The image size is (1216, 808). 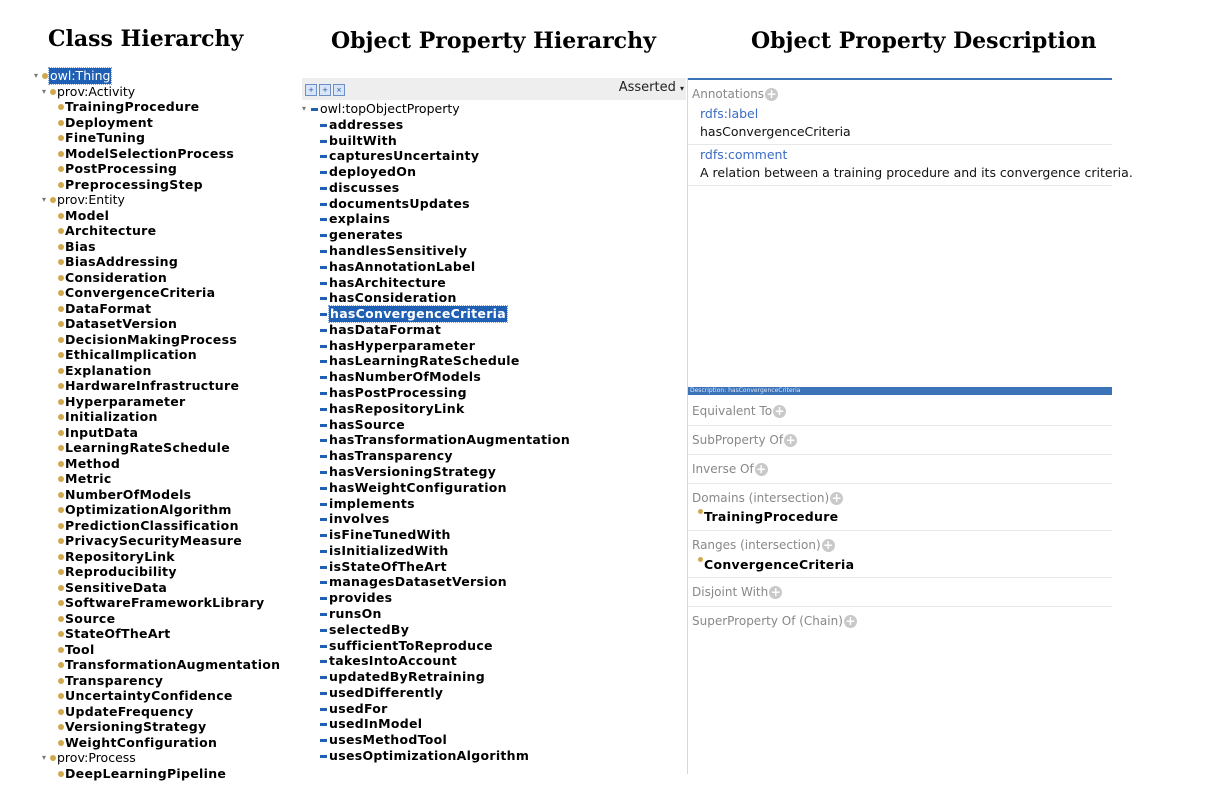 I want to click on property-tree-item: hasWeightConfiguration, so click(x=500, y=488).